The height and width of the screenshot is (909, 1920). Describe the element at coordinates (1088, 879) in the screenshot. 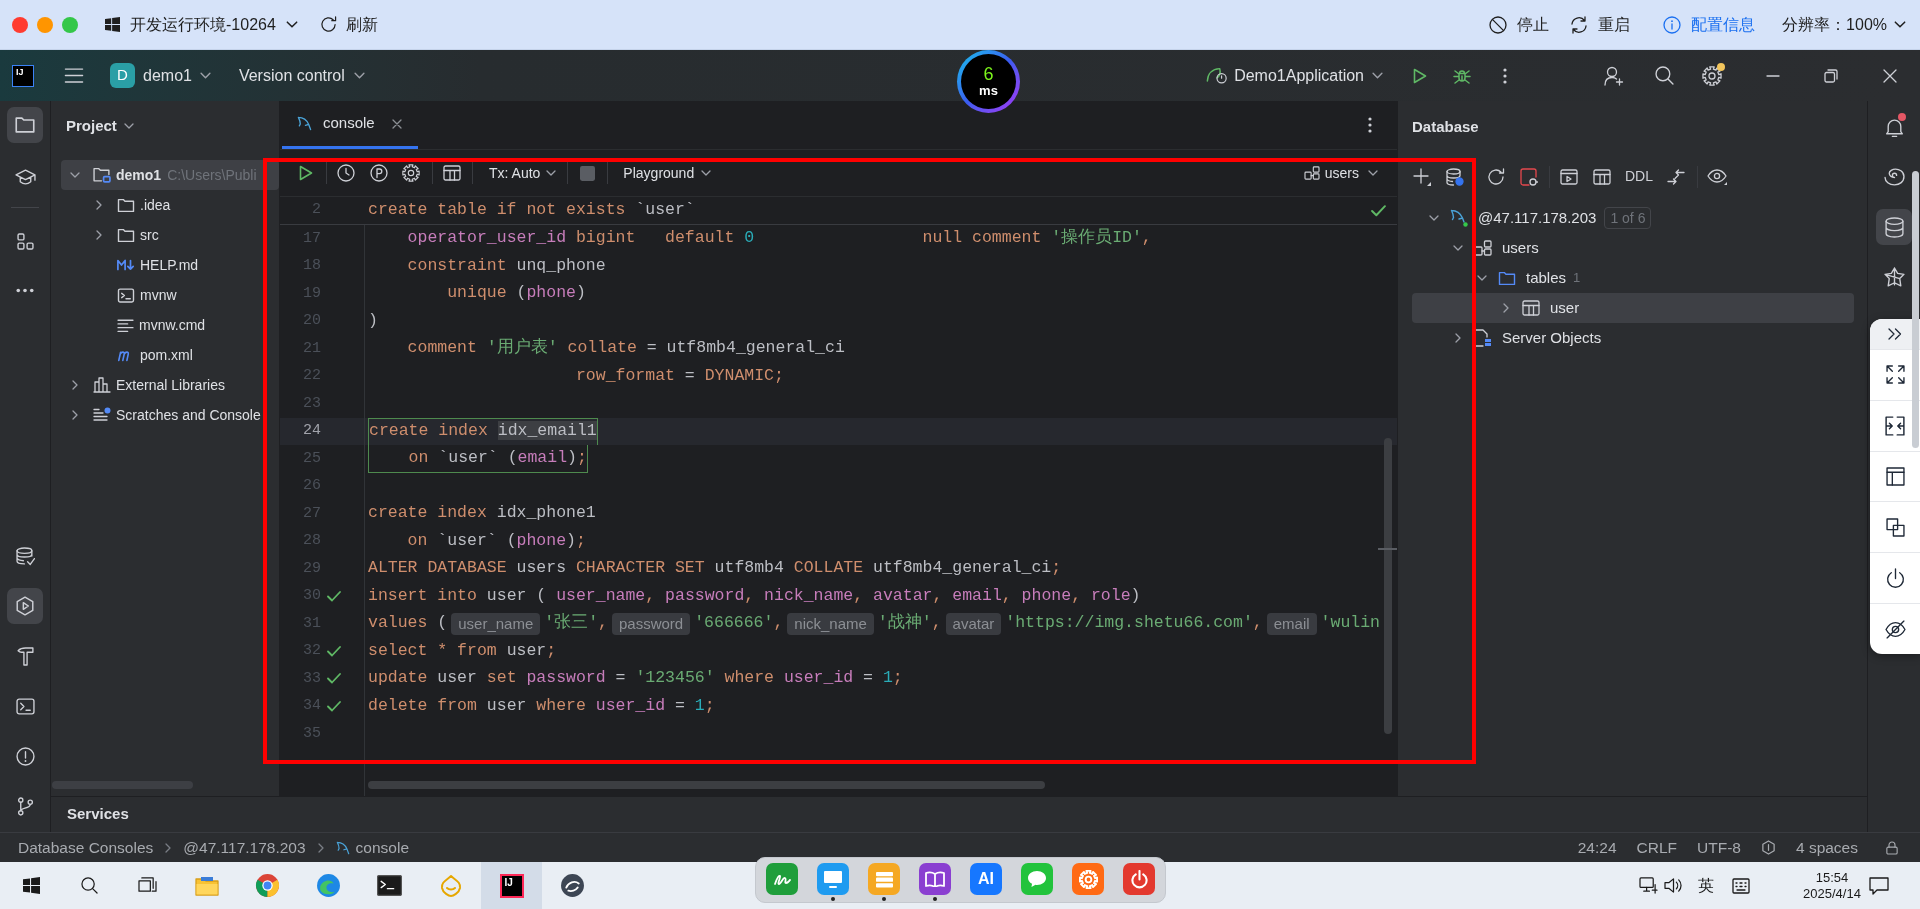

I see `gear-app-icon` at that location.